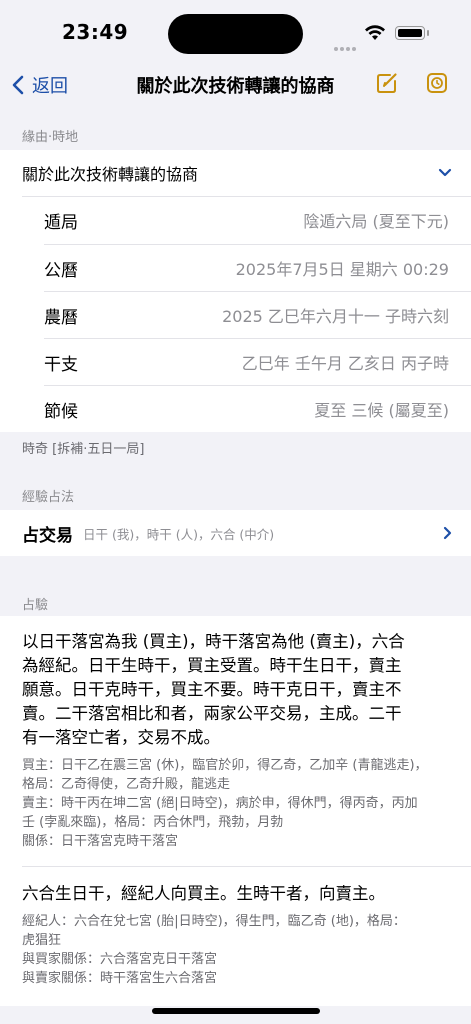  I want to click on method-card: 占交易 日干 (我)，時干 (人)，六合 (中介), so click(235, 533).